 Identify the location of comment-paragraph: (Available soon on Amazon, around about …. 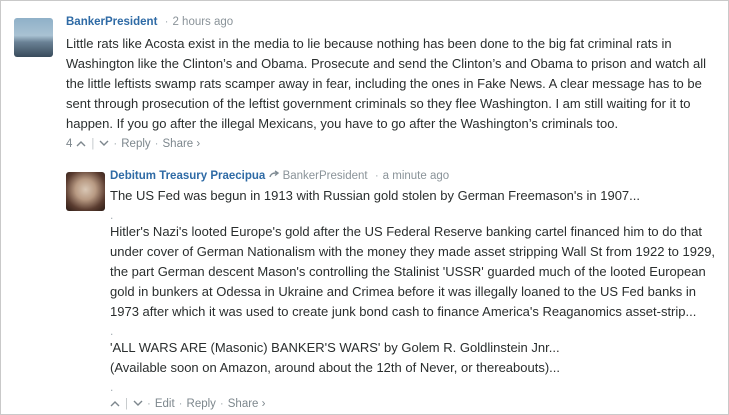
(335, 367).